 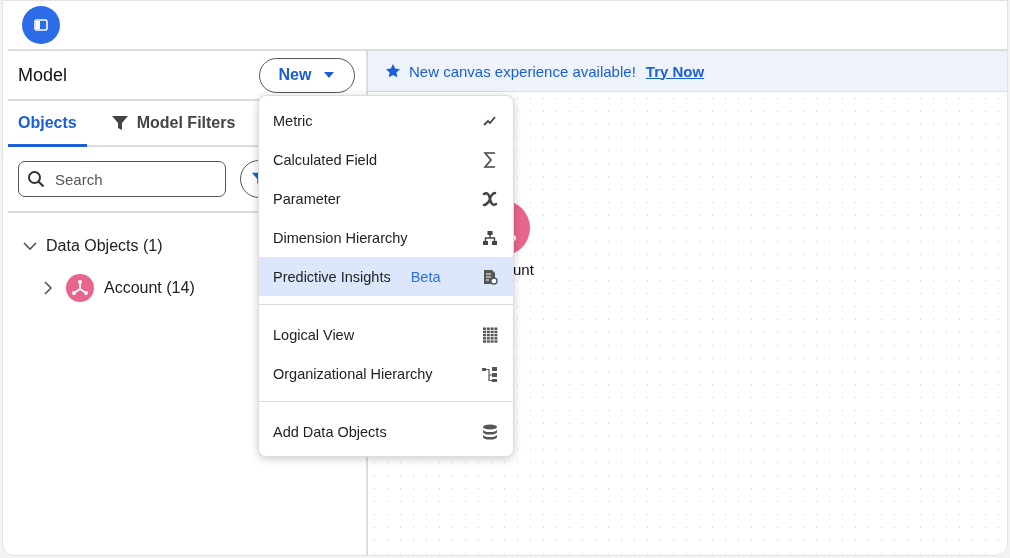 I want to click on beta-label: Beta, so click(x=425, y=276).